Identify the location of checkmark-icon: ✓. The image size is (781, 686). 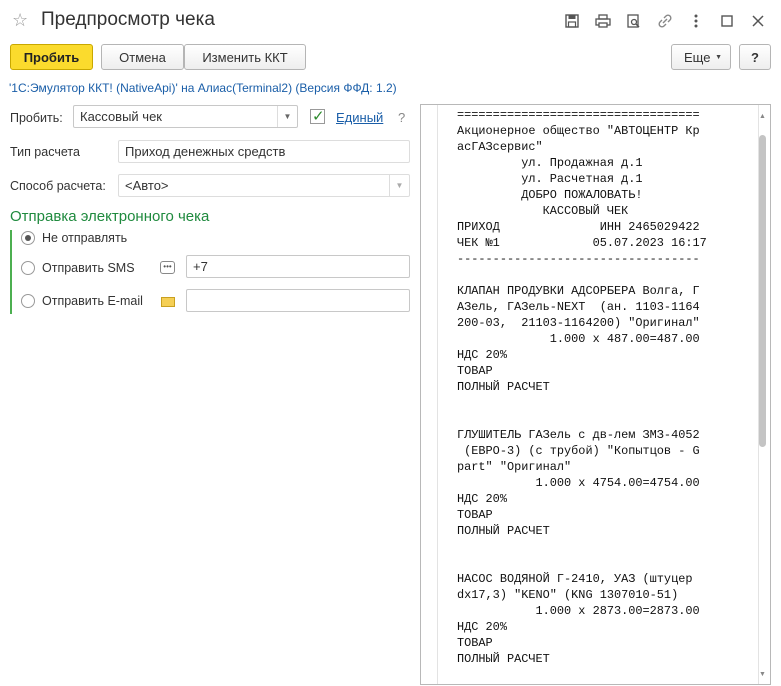
(318, 116).